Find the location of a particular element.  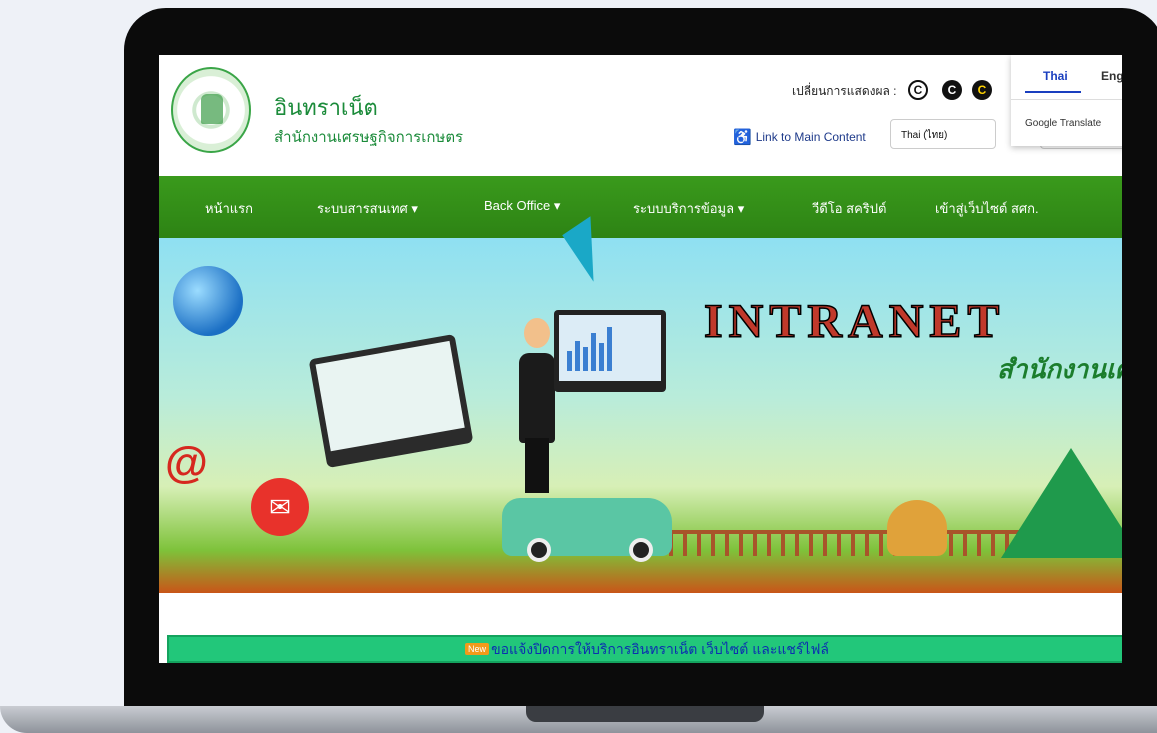

mail-icon: ✉ is located at coordinates (280, 507).